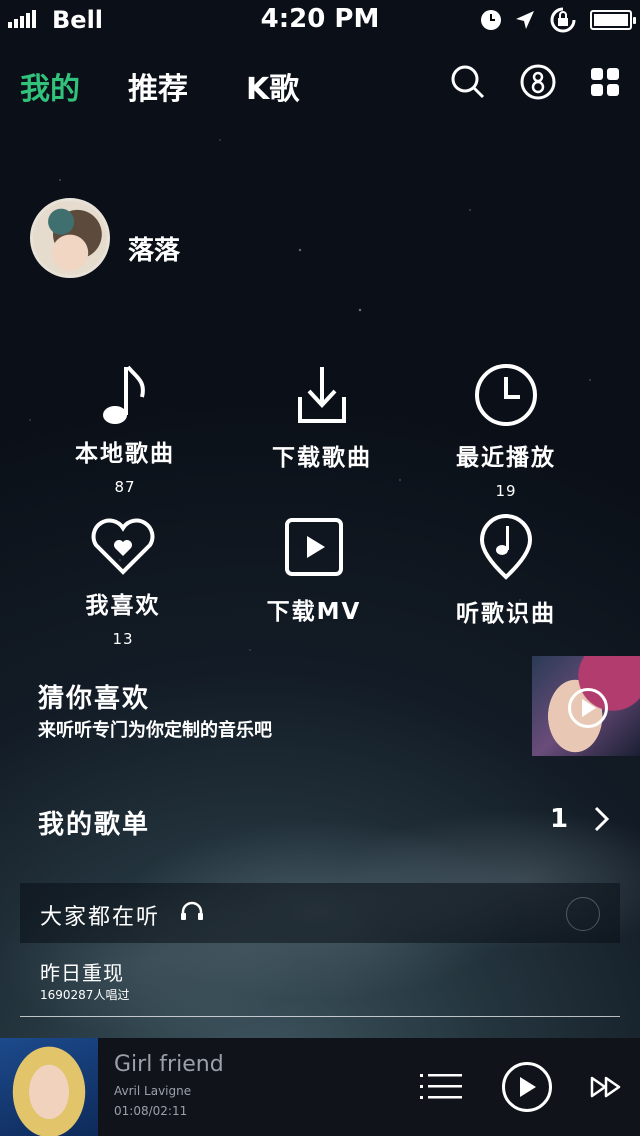 The height and width of the screenshot is (1136, 640). I want to click on heart-icon, so click(123, 546).